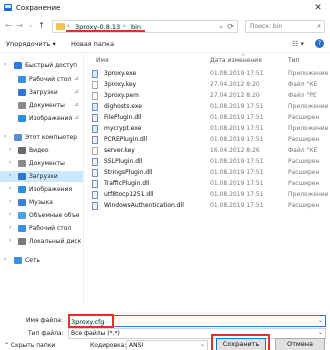 The height and width of the screenshot is (350, 330). What do you see at coordinates (208, 107) in the screenshot?
I see `file-row: dighosts.exe 01.08.2019 17:51 Приложение` at bounding box center [208, 107].